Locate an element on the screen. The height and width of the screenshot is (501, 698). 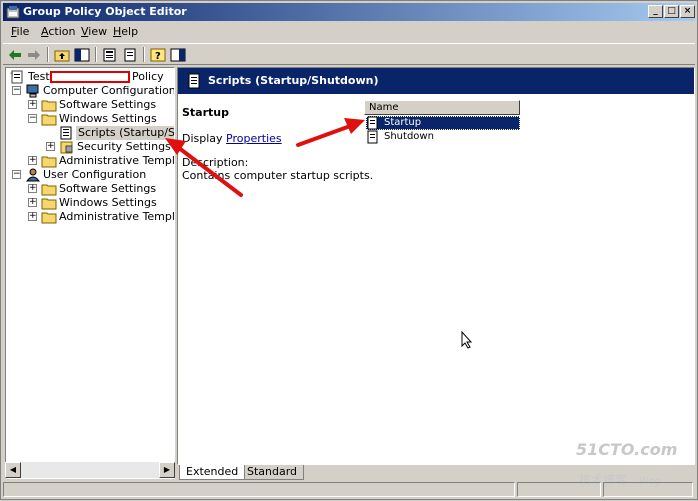
annotation-overlay is located at coordinates (265, 157).